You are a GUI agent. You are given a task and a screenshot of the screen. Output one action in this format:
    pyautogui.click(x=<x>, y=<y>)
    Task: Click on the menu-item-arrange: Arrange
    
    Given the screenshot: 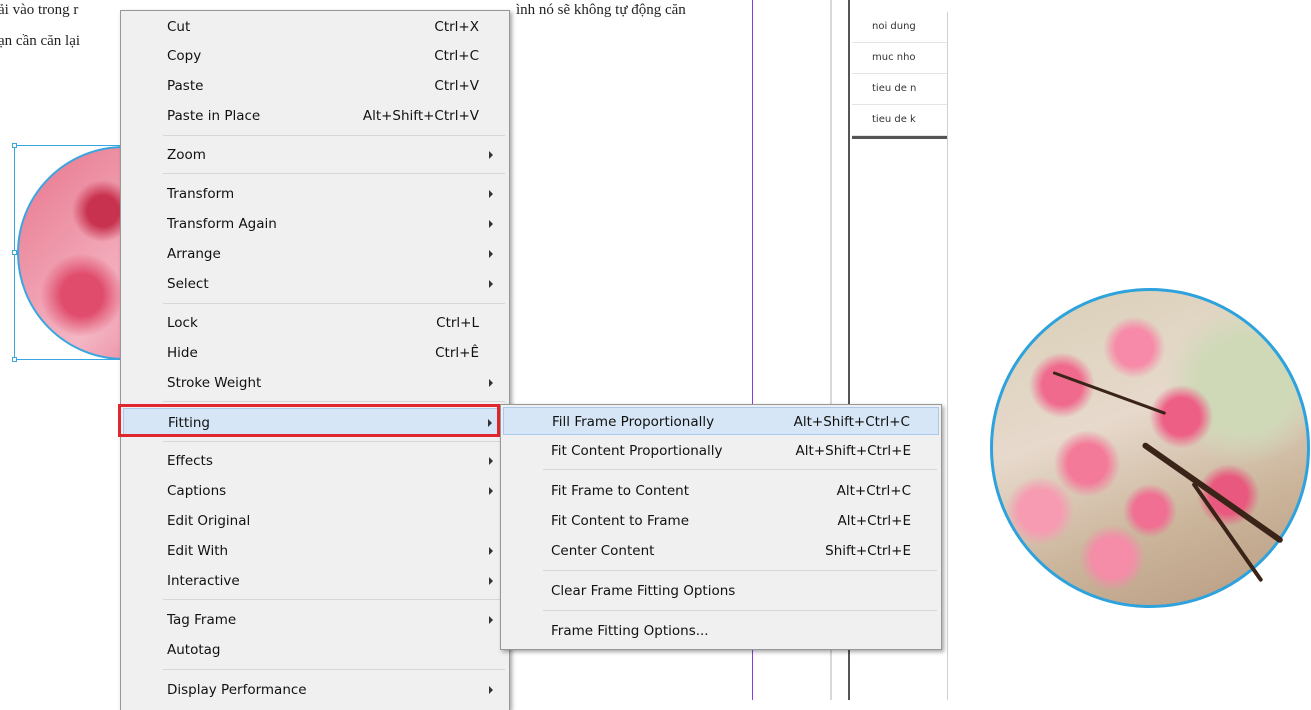 What is the action you would take?
    pyautogui.click(x=315, y=254)
    